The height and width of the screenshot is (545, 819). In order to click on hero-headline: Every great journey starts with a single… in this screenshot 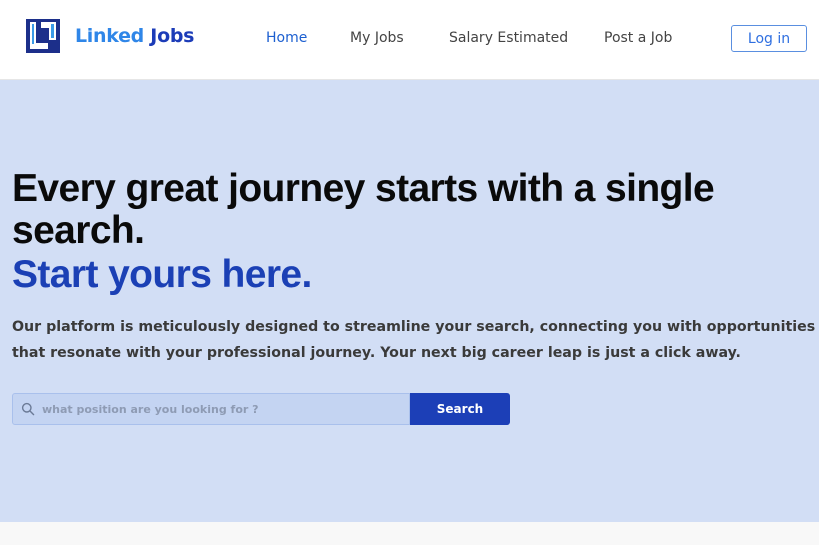, I will do `click(363, 209)`.